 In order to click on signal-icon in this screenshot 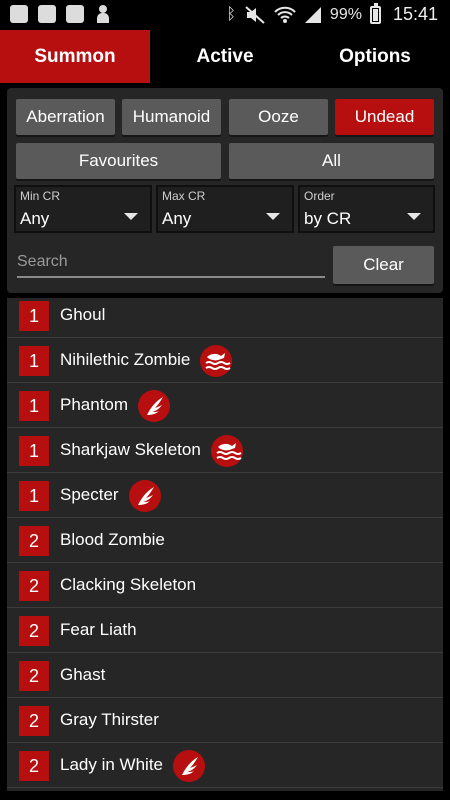, I will do `click(312, 14)`.